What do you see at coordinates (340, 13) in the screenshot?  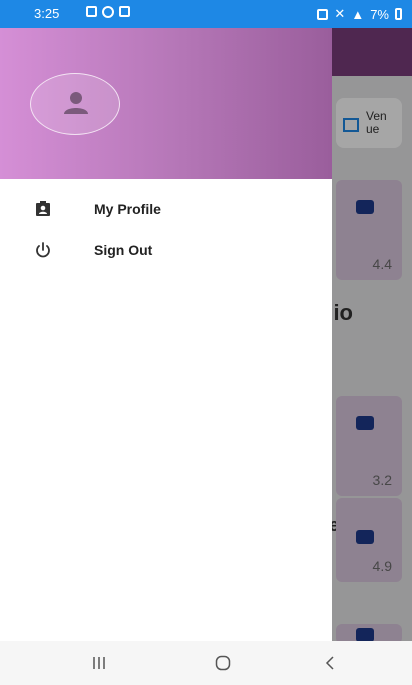 I see `mute-icon: ✕` at bounding box center [340, 13].